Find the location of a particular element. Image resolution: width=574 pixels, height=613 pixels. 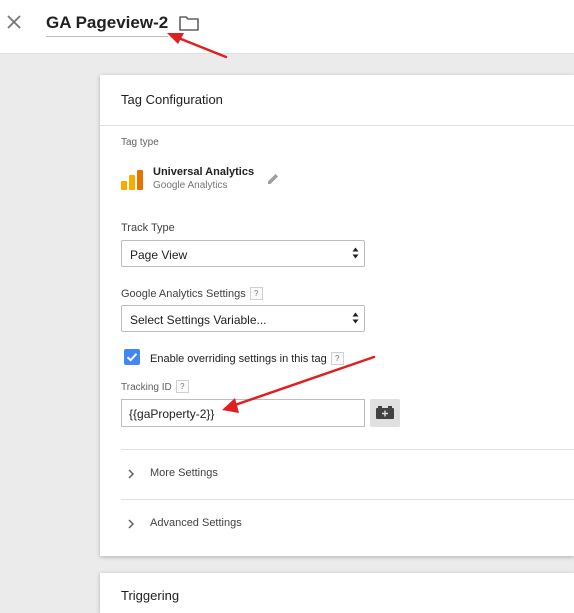

top-bar: GA Pageview-2 is located at coordinates (287, 27).